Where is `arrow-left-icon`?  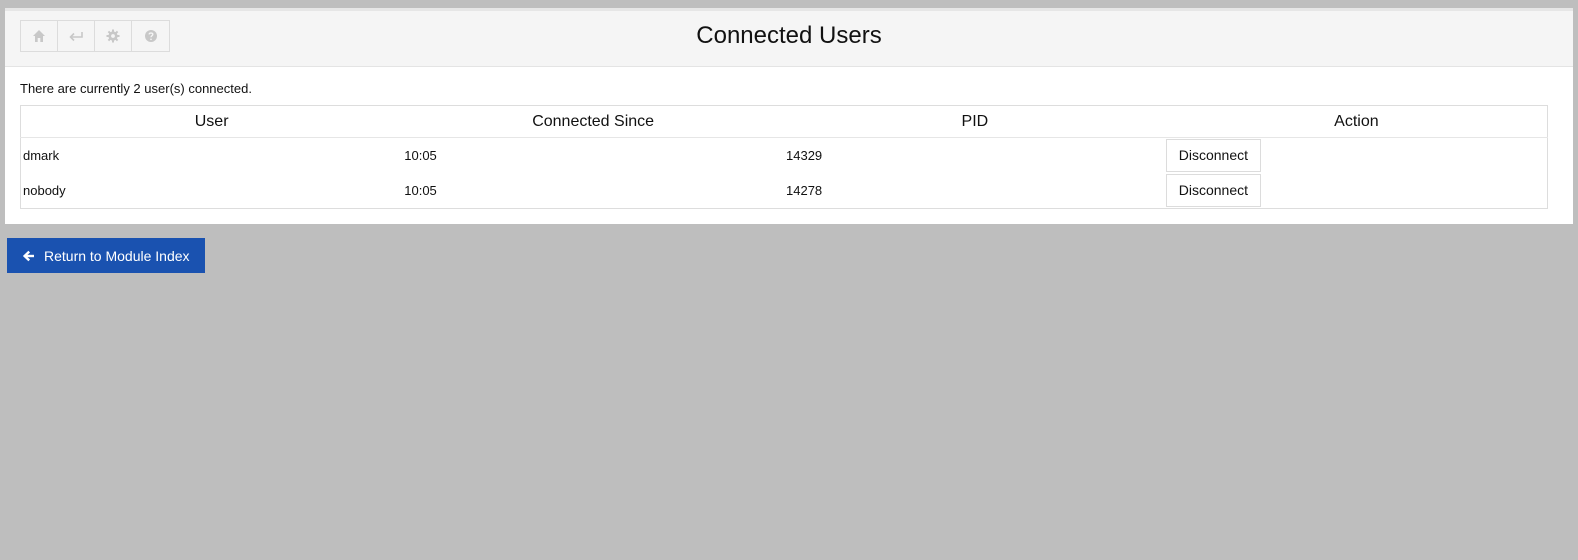
arrow-left-icon is located at coordinates (29, 256).